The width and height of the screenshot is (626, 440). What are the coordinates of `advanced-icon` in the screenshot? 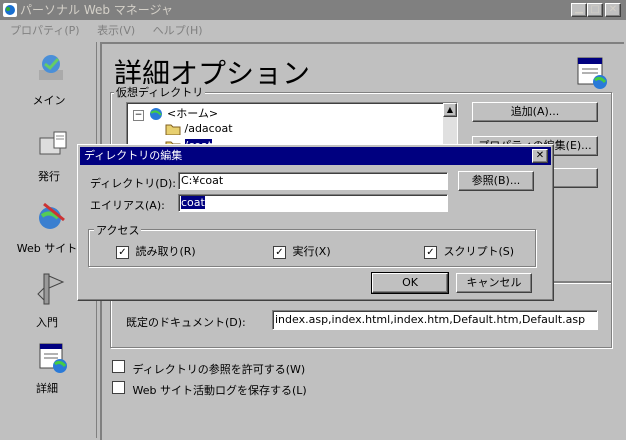 It's located at (53, 358).